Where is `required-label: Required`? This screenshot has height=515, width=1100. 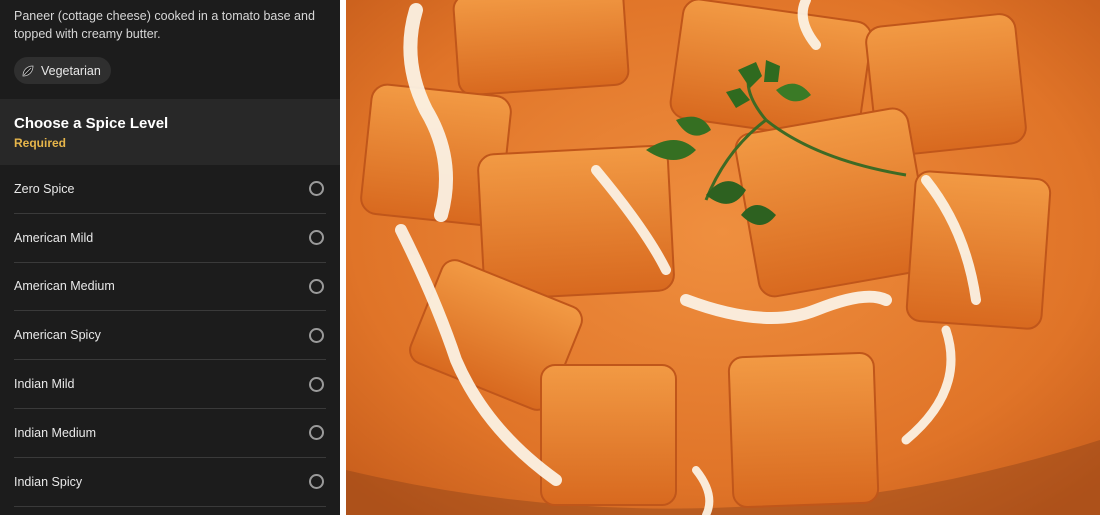 required-label: Required is located at coordinates (40, 143).